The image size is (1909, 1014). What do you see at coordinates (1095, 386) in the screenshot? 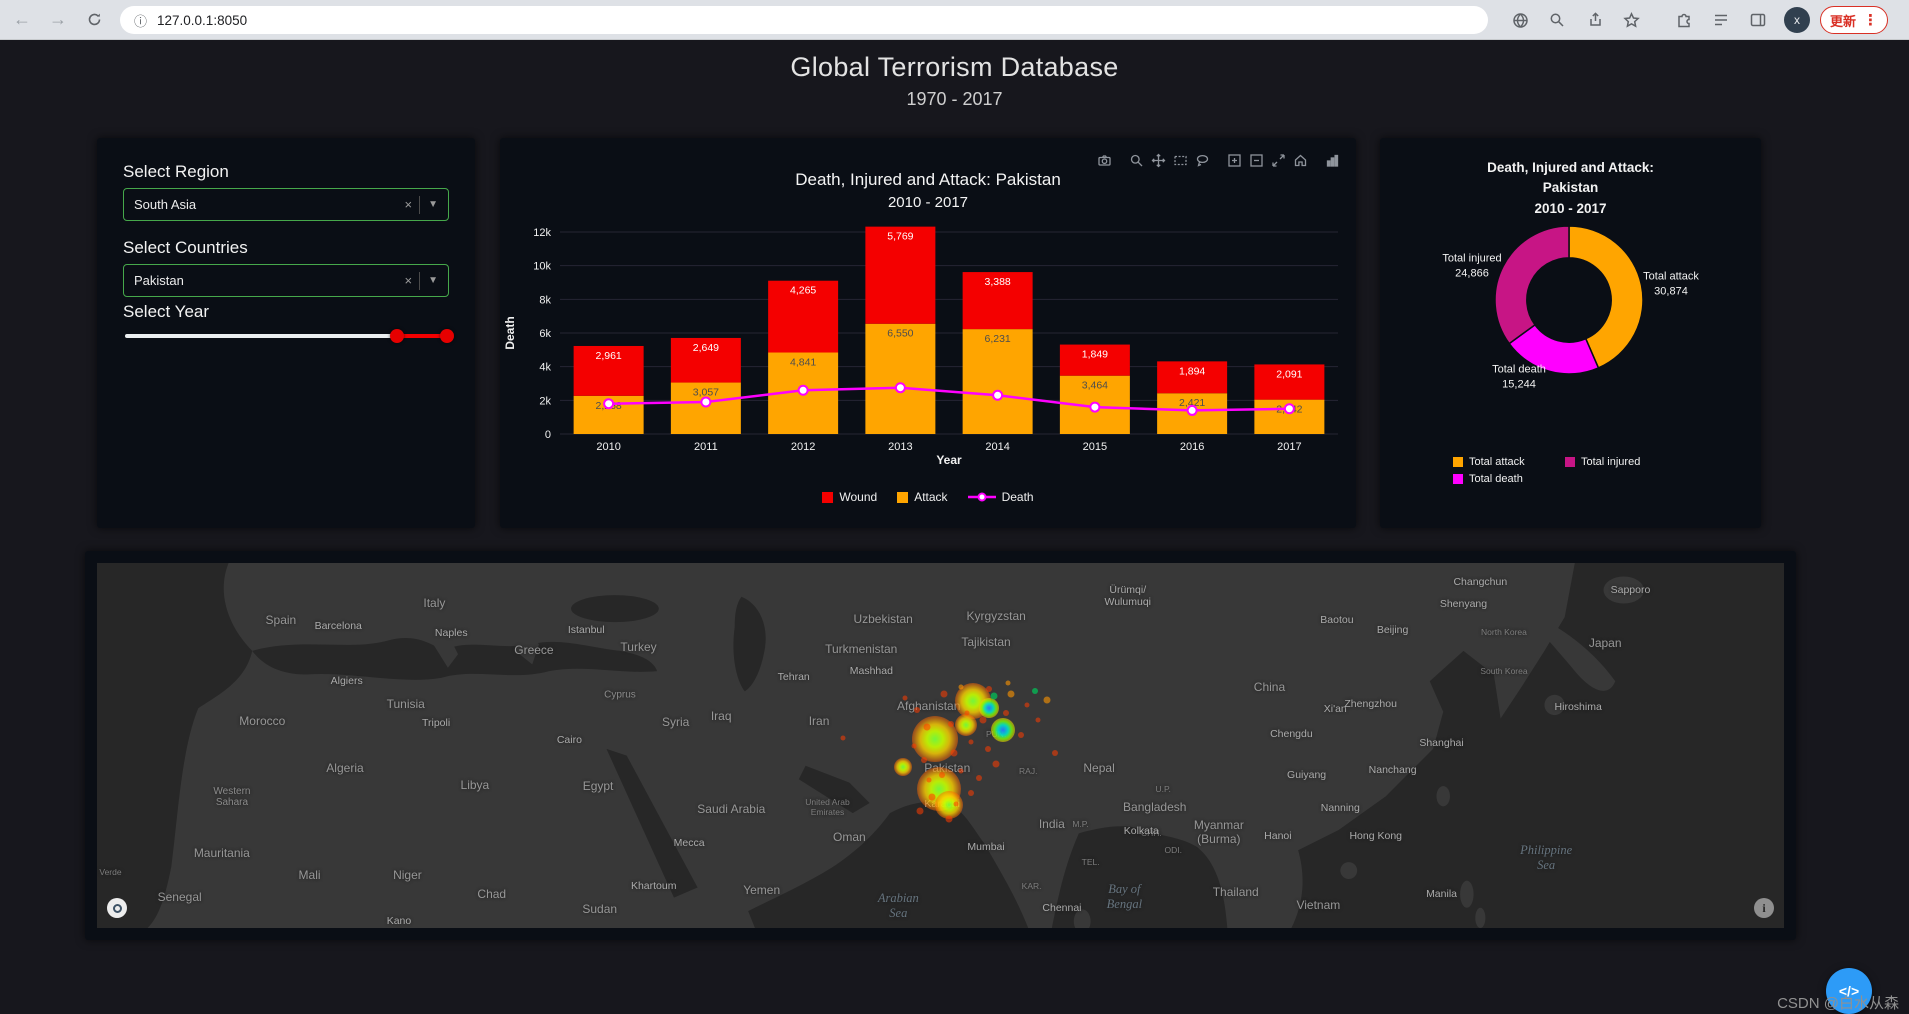
I see `attack-value-label: 3,464` at bounding box center [1095, 386].